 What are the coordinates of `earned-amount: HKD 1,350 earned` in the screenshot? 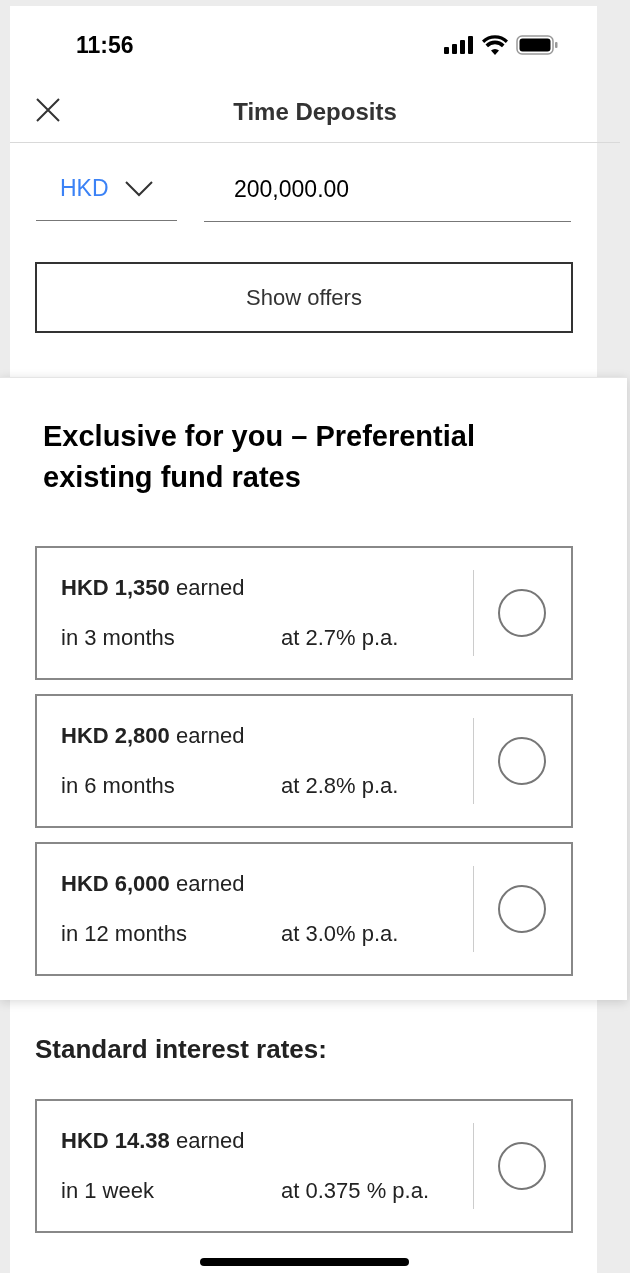 It's located at (153, 588).